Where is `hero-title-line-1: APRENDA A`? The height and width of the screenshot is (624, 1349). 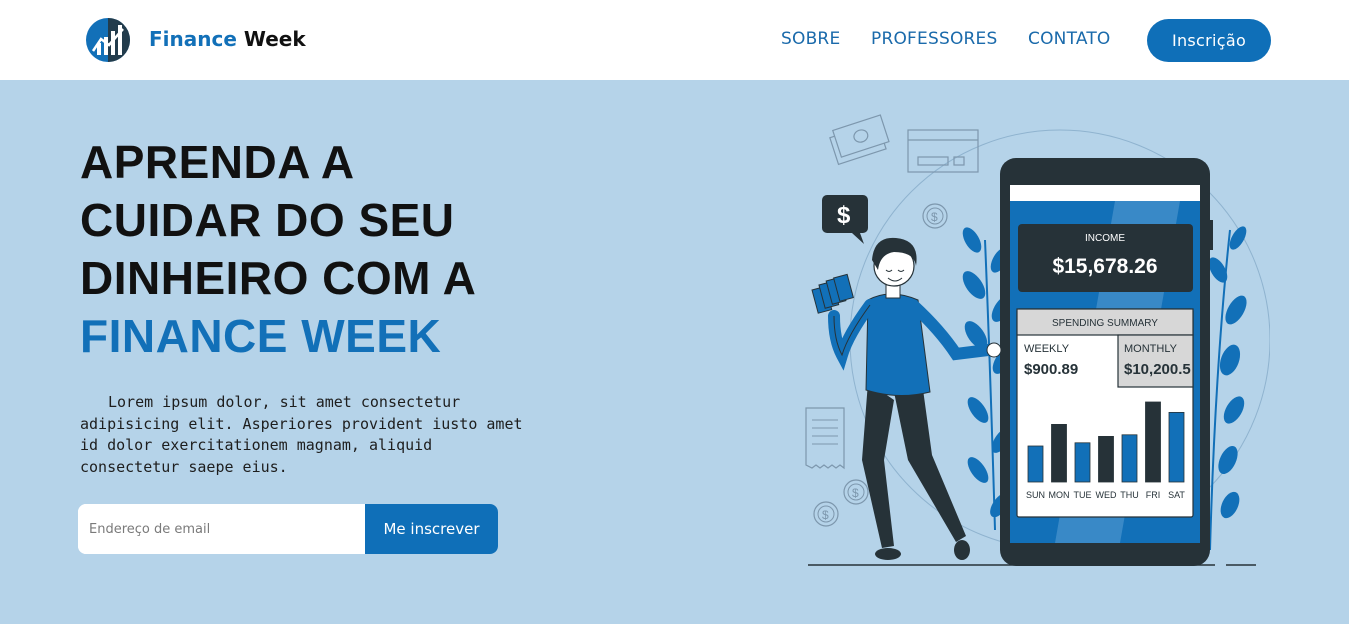
hero-title-line-1: APRENDA A is located at coordinates (217, 162).